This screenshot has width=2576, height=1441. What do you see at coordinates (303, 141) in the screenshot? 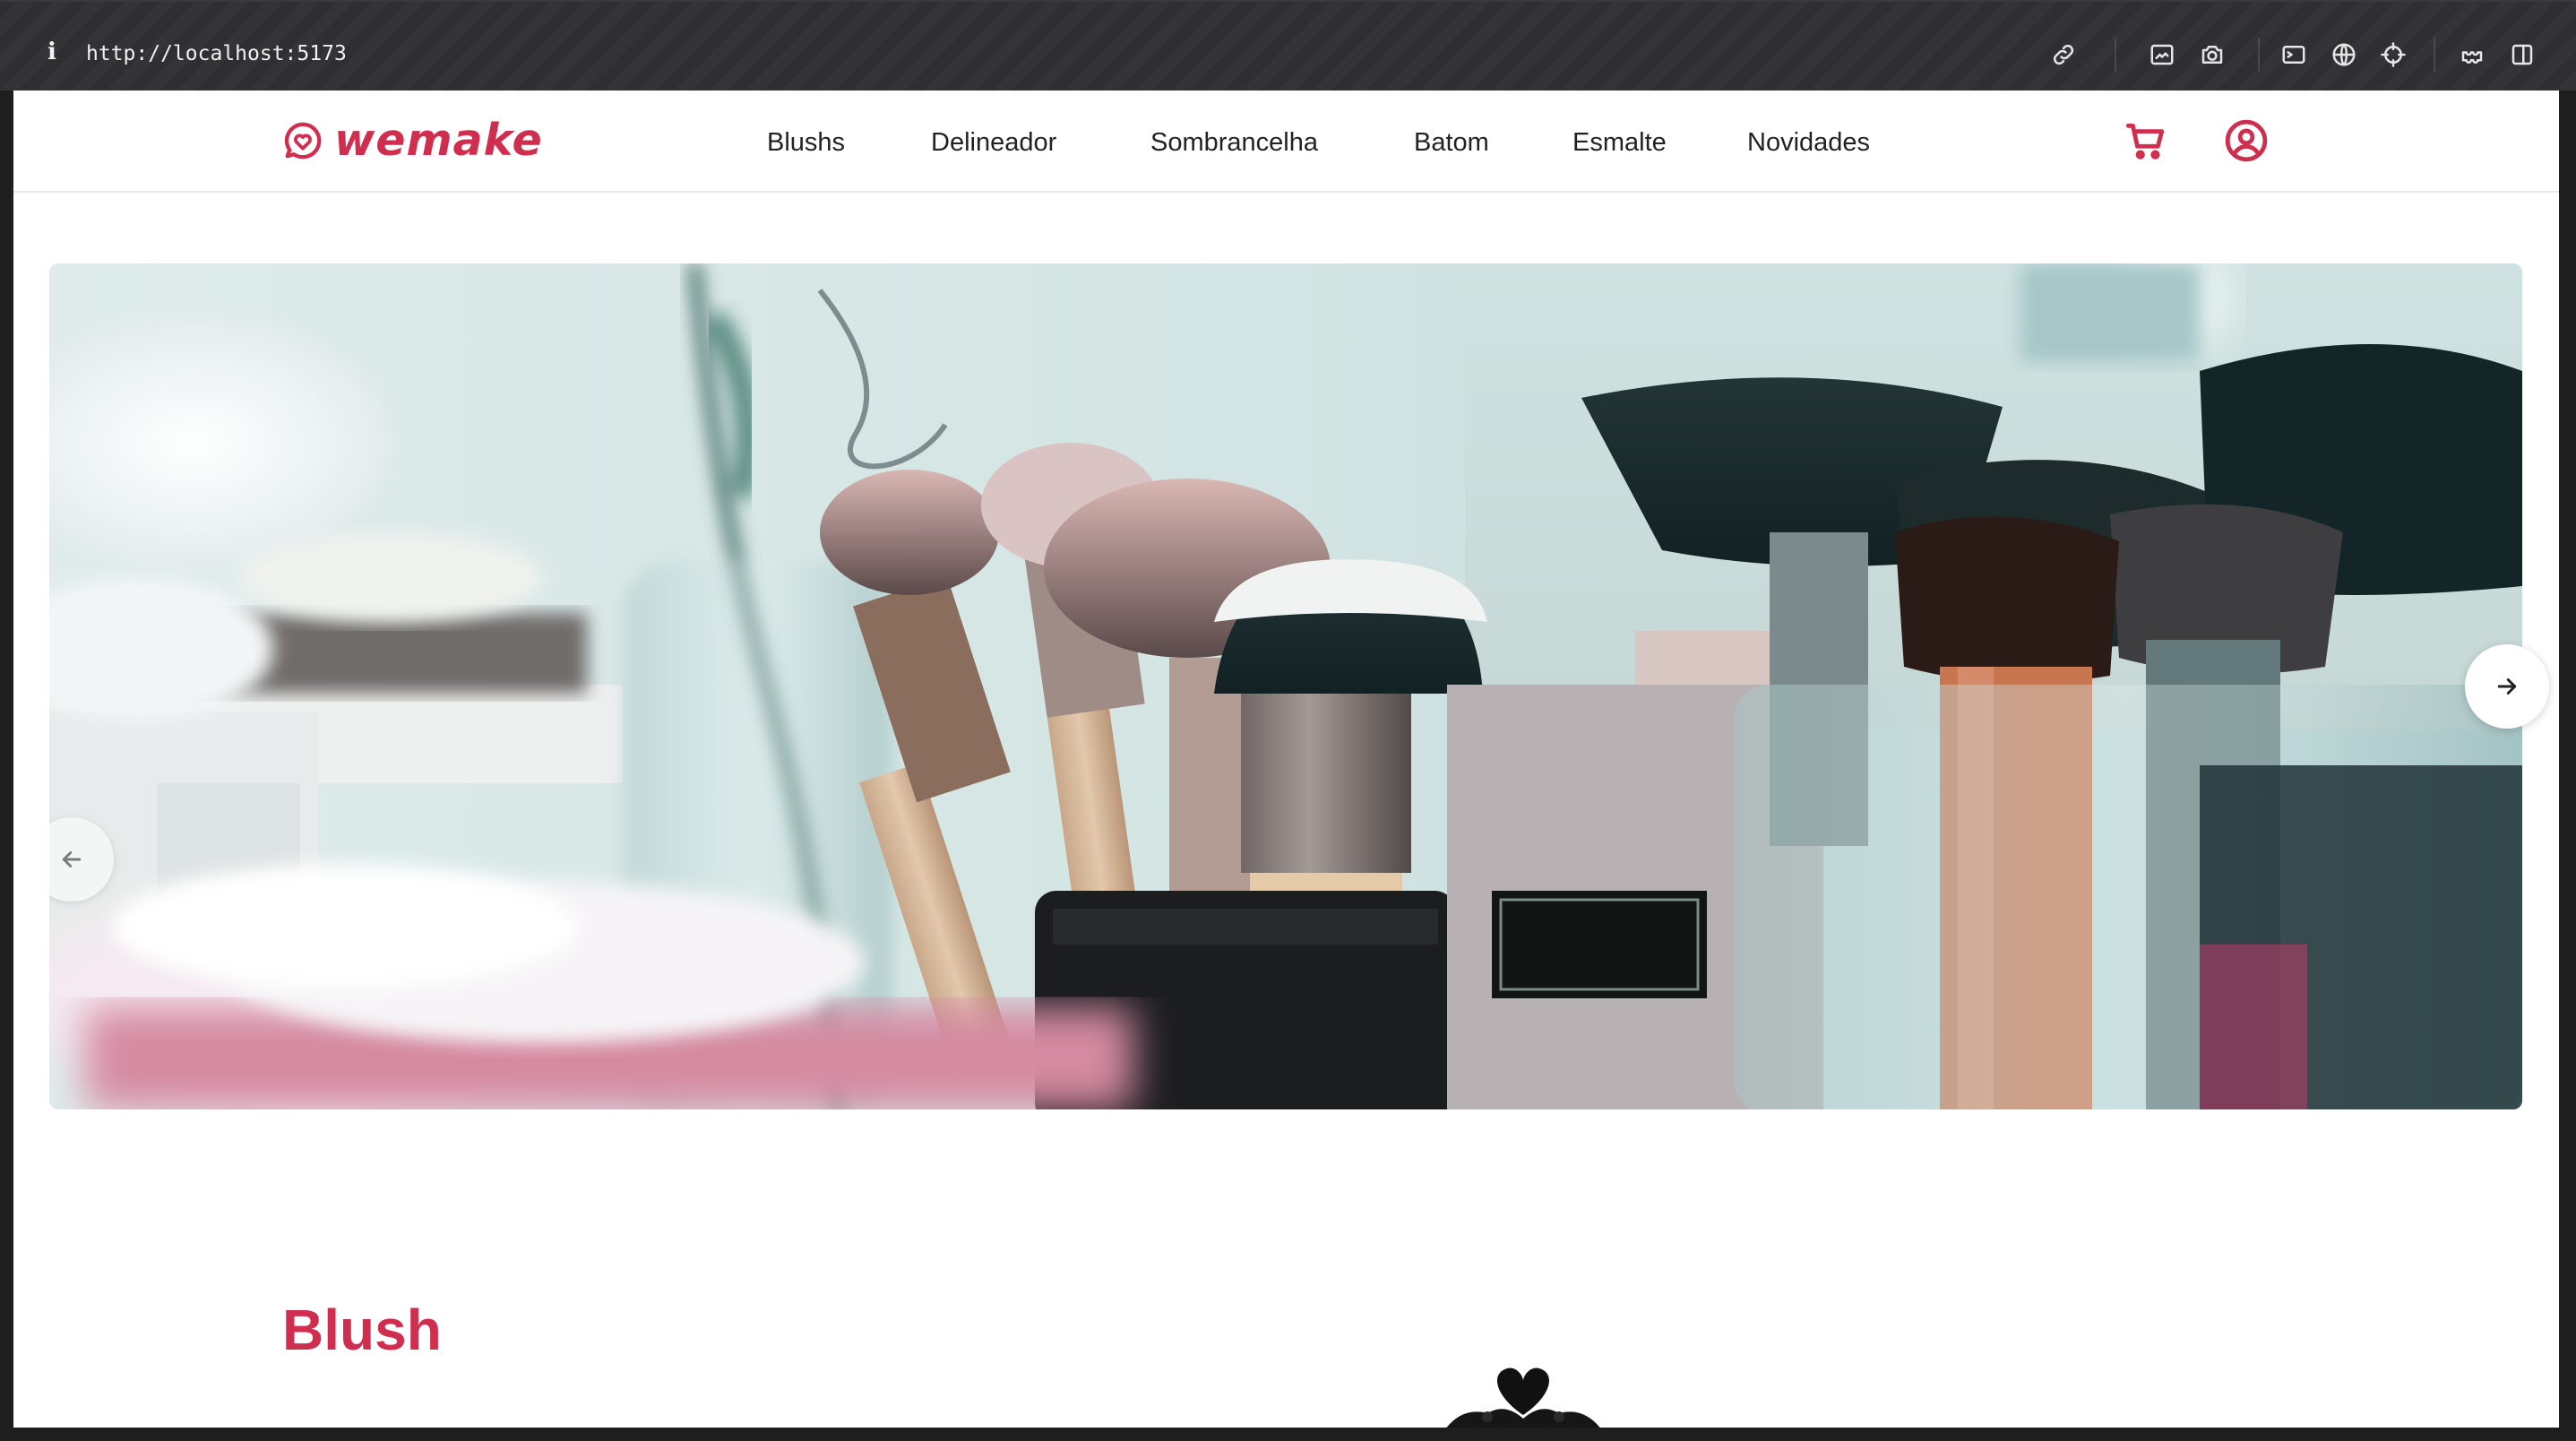
I see `chat-heart-icon` at bounding box center [303, 141].